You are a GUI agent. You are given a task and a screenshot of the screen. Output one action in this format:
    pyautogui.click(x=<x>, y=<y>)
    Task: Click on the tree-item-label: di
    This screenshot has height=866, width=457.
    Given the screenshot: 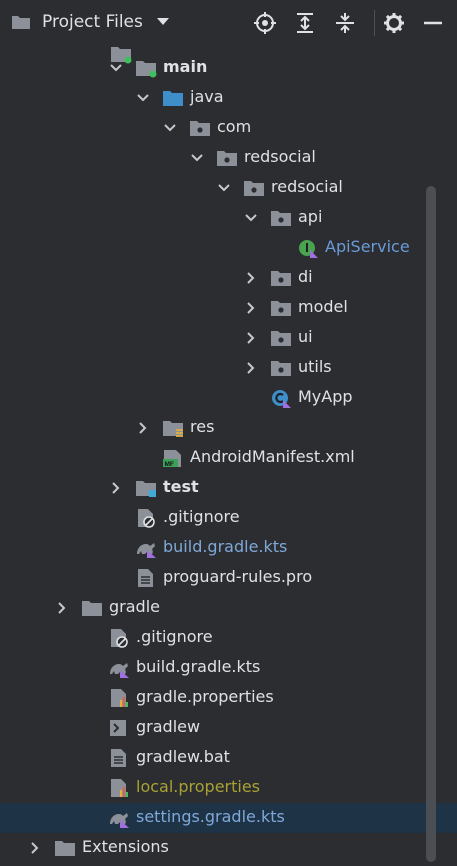 What is the action you would take?
    pyautogui.click(x=305, y=276)
    